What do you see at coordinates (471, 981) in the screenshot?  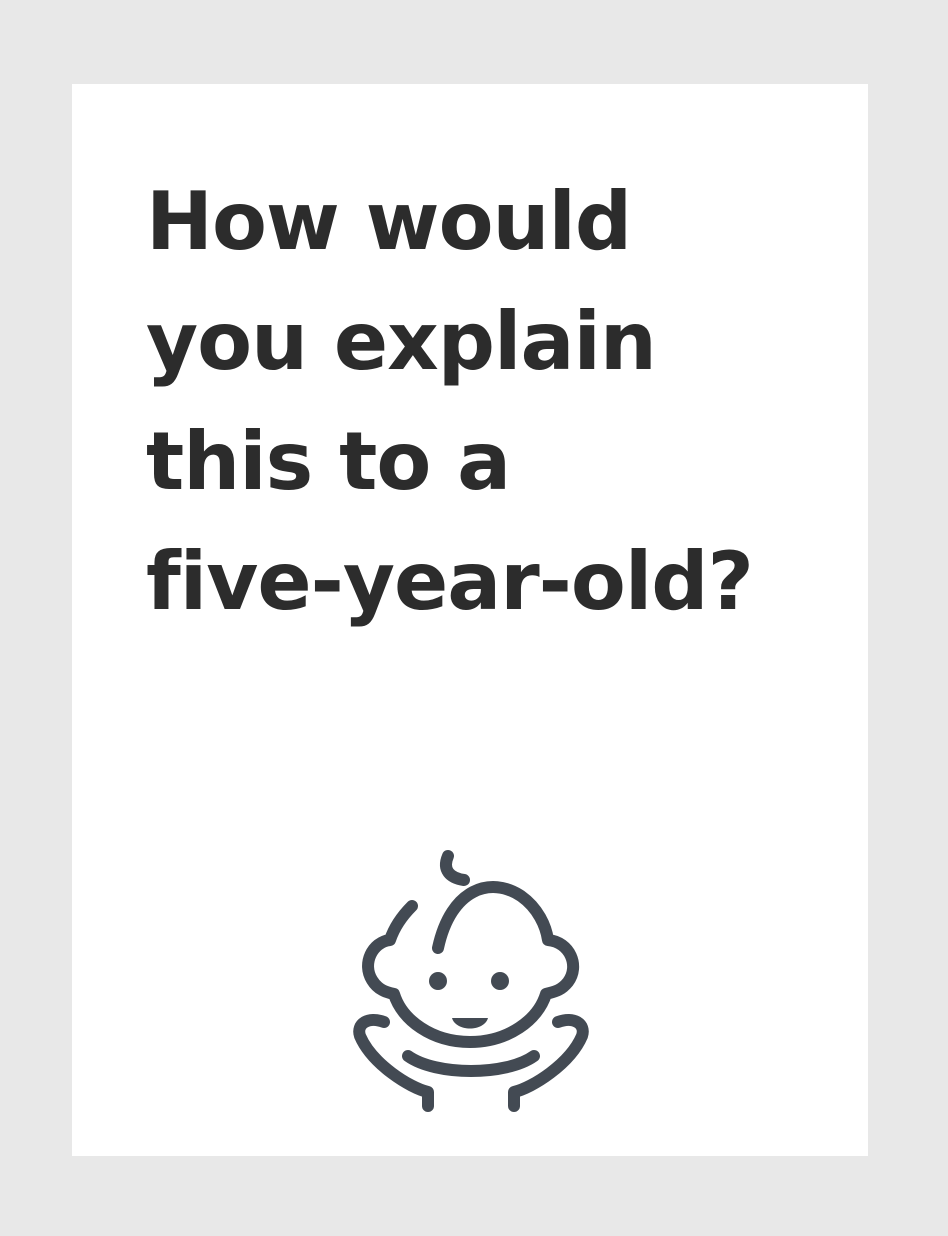 I see `baby-face-icon` at bounding box center [471, 981].